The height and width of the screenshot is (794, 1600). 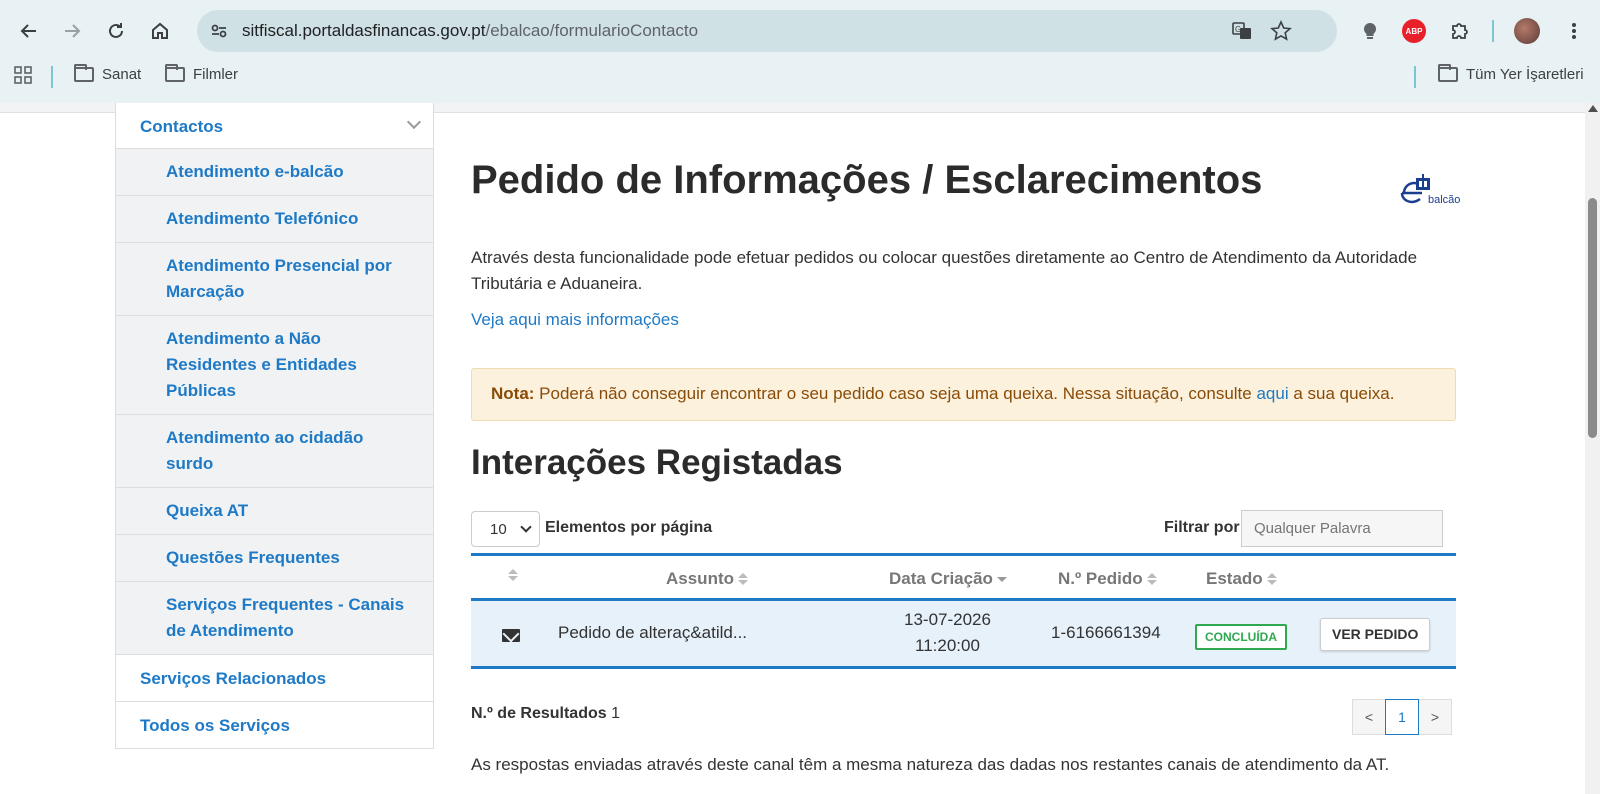 I want to click on cell-time: 11:20:00, so click(x=947, y=645).